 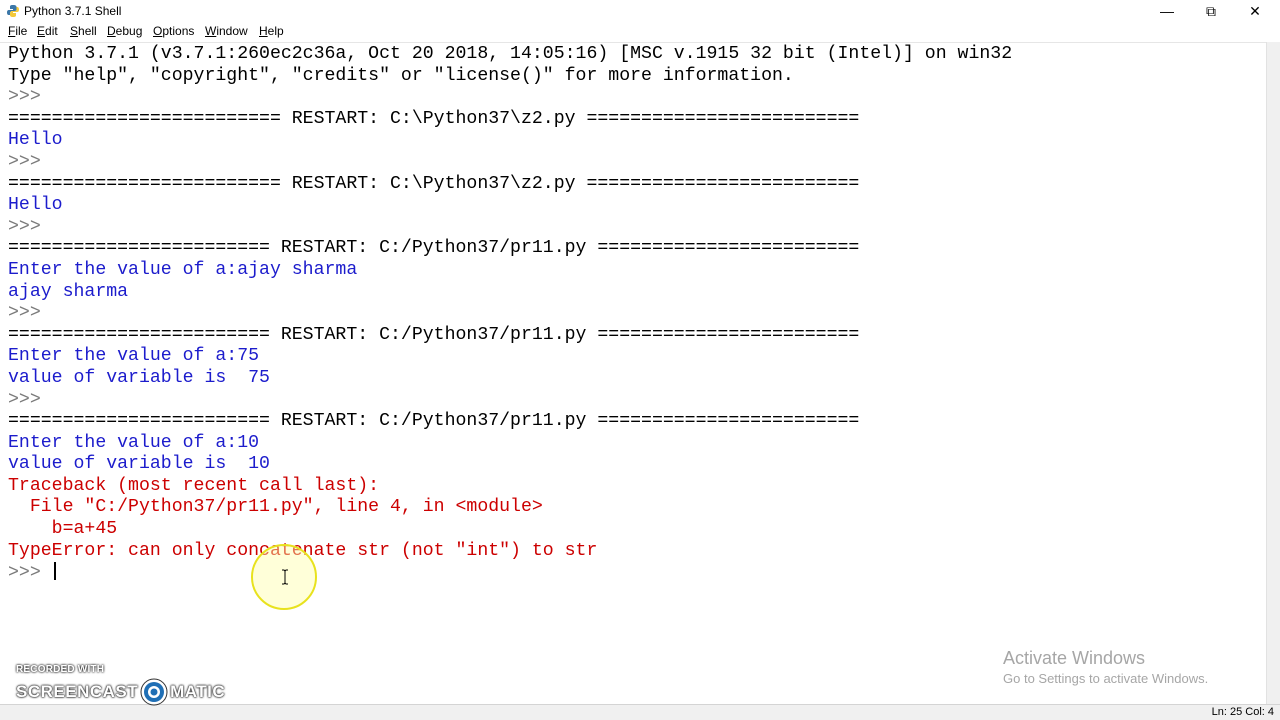 I want to click on shell-line: value of variable is 75, so click(x=139, y=377).